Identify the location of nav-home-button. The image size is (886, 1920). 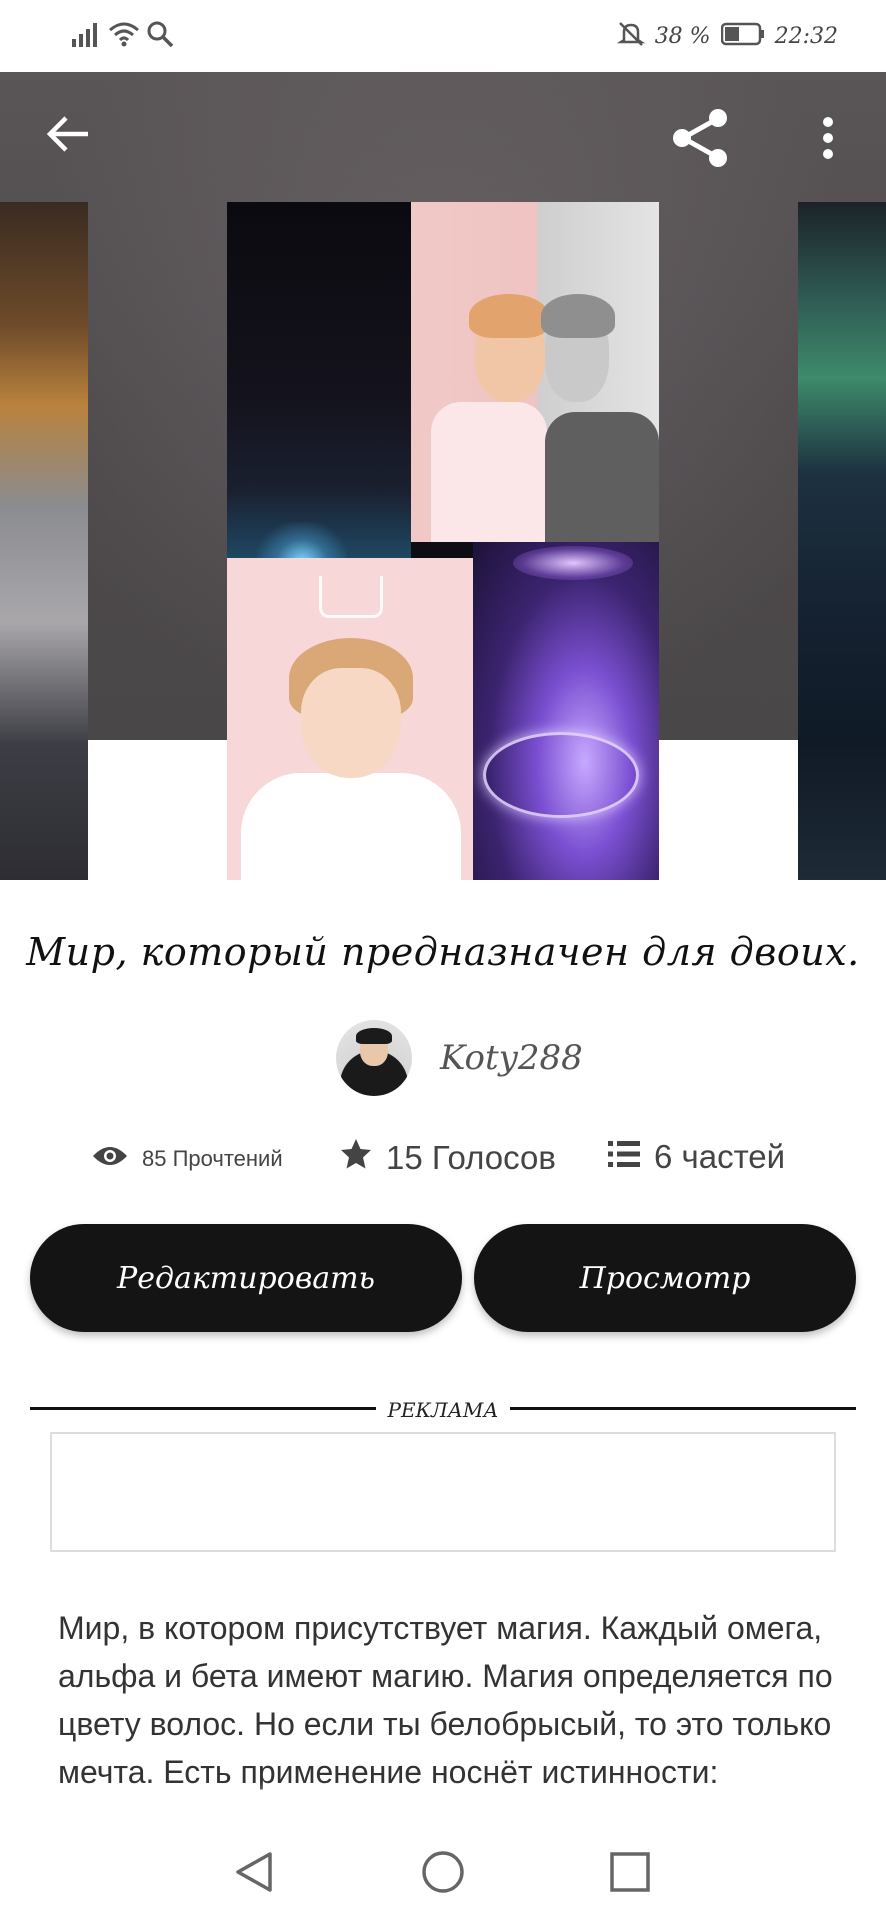
(443, 1874).